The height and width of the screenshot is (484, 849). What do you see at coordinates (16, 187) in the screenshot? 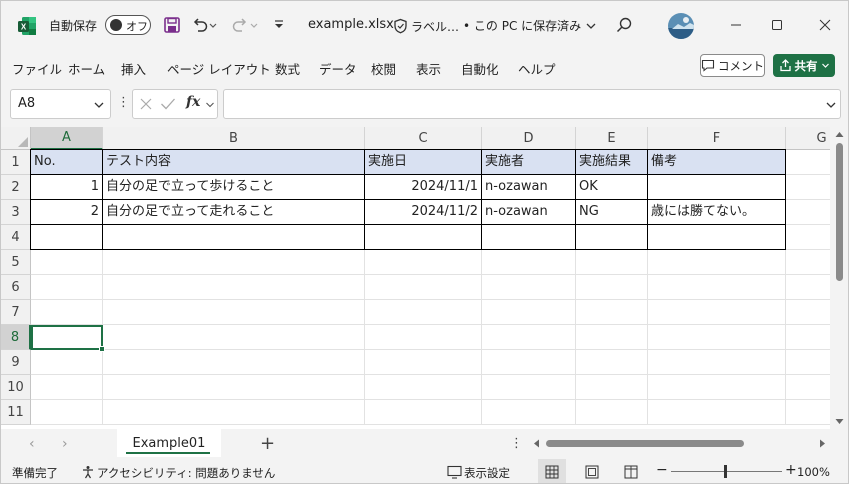
I see `row-header: 2` at bounding box center [16, 187].